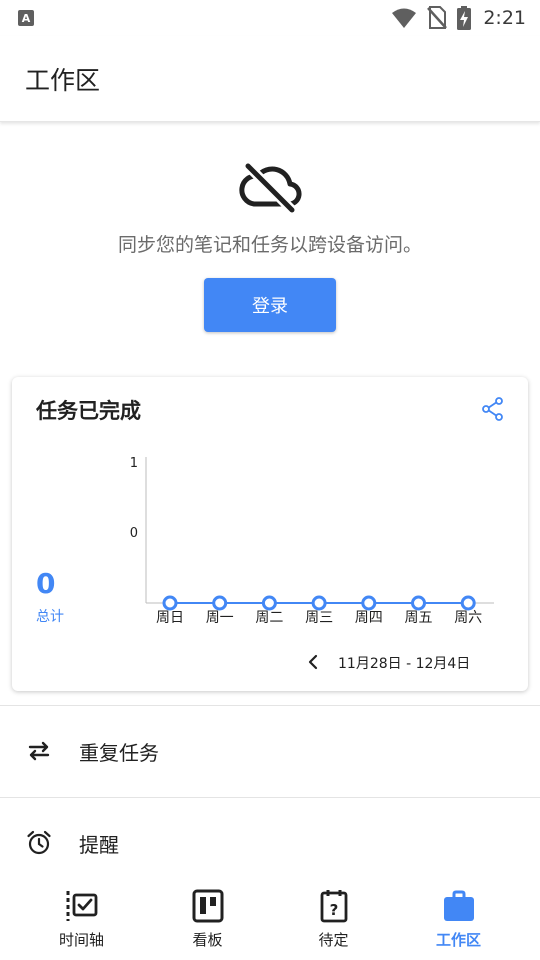 Image resolution: width=540 pixels, height=960 pixels. Describe the element at coordinates (458, 940) in the screenshot. I see `tab-label: 工作区` at that location.